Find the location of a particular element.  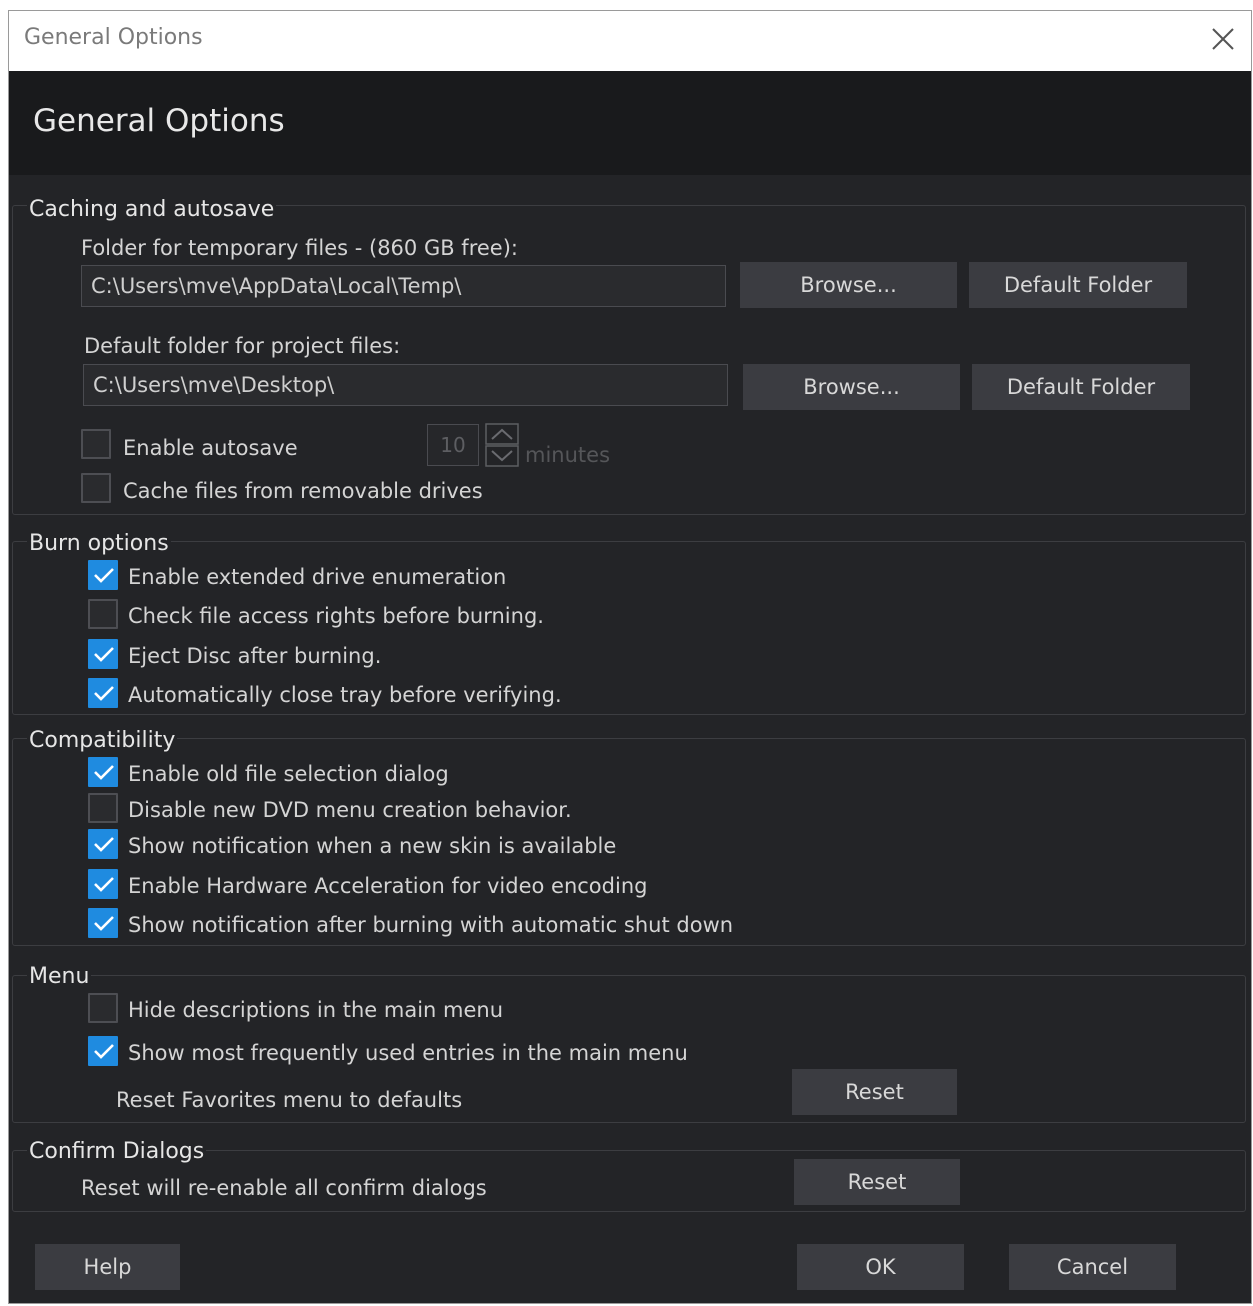

project-default-folder-button: Default Folder is located at coordinates (1081, 387).